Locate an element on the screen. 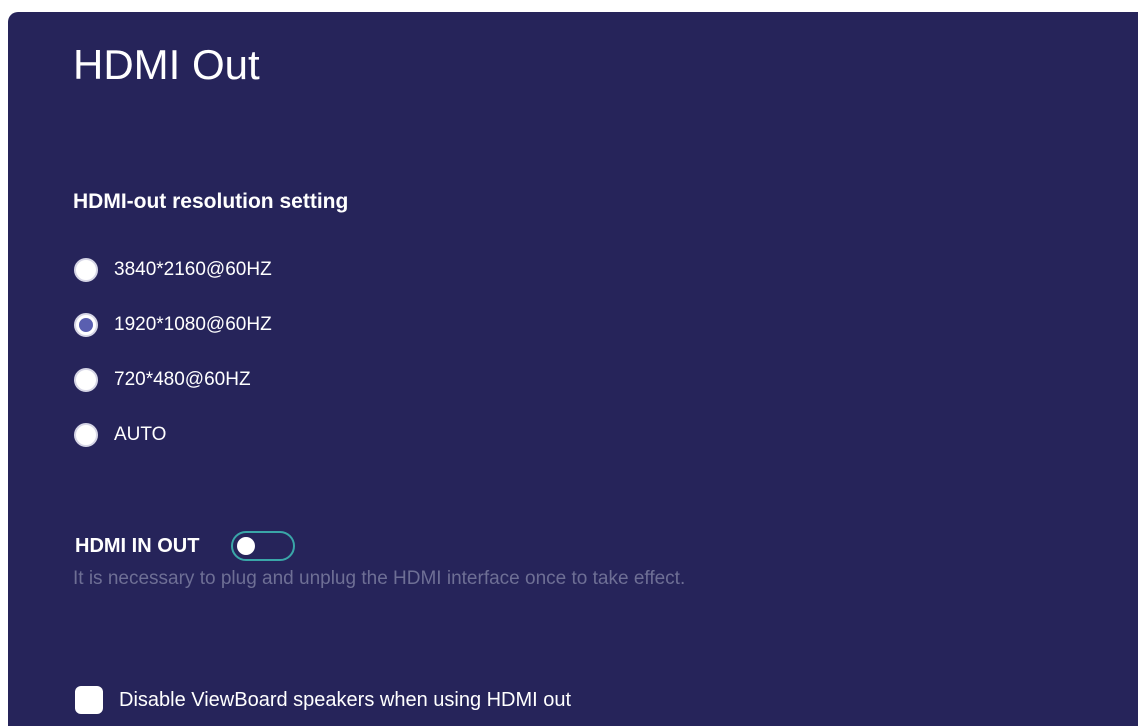  resolution-option-label: 720*480@60HZ is located at coordinates (182, 379).